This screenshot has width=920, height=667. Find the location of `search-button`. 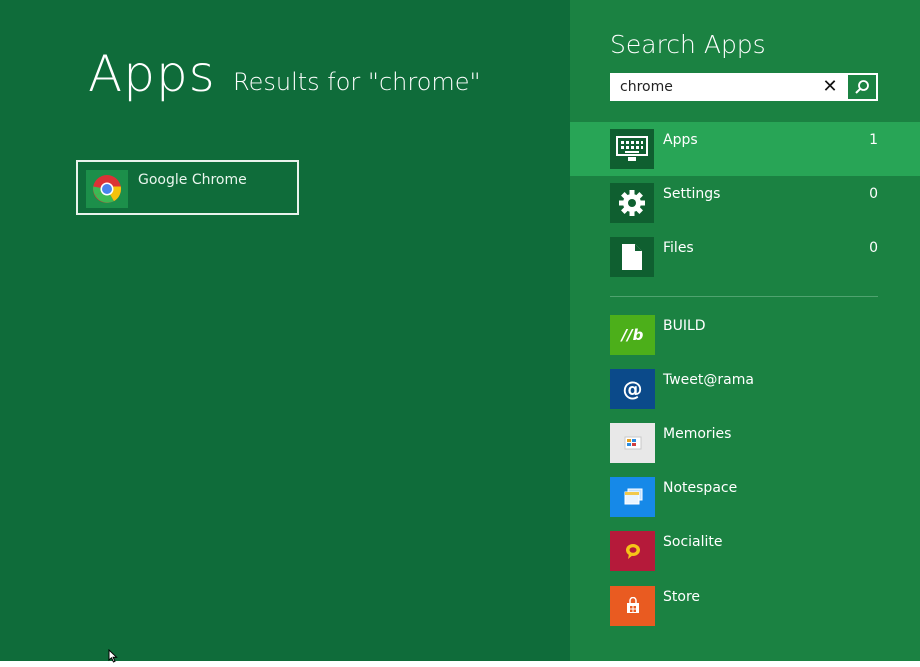

search-button is located at coordinates (862, 87).